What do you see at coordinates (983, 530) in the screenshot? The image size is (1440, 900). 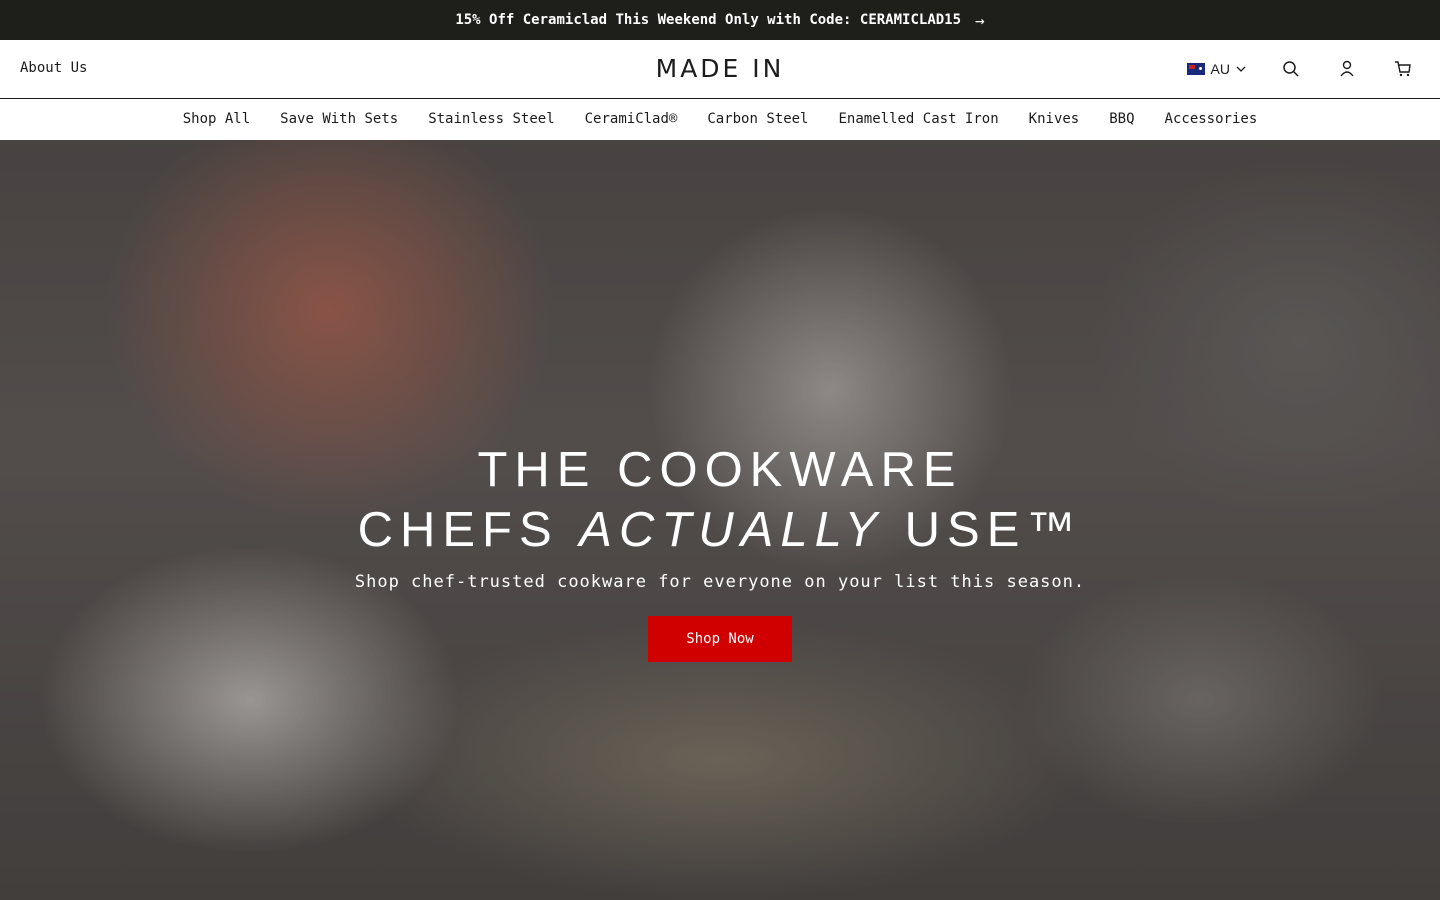 I see `hero-headline-line2-end: USE™` at bounding box center [983, 530].